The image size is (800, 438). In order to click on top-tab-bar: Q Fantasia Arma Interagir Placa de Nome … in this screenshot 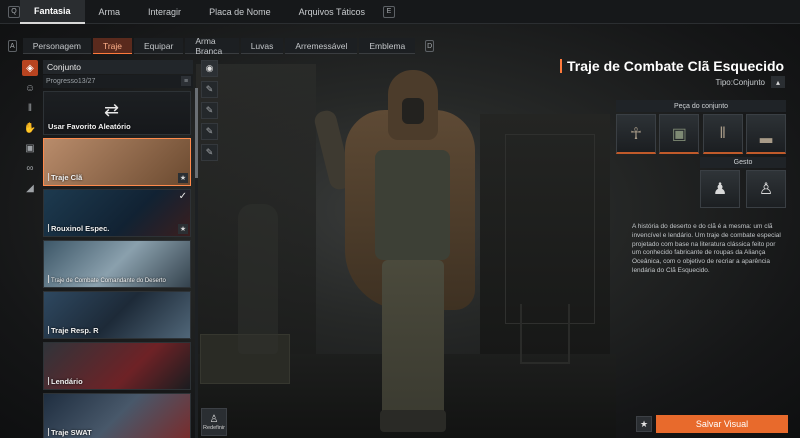, I will do `click(400, 12)`.